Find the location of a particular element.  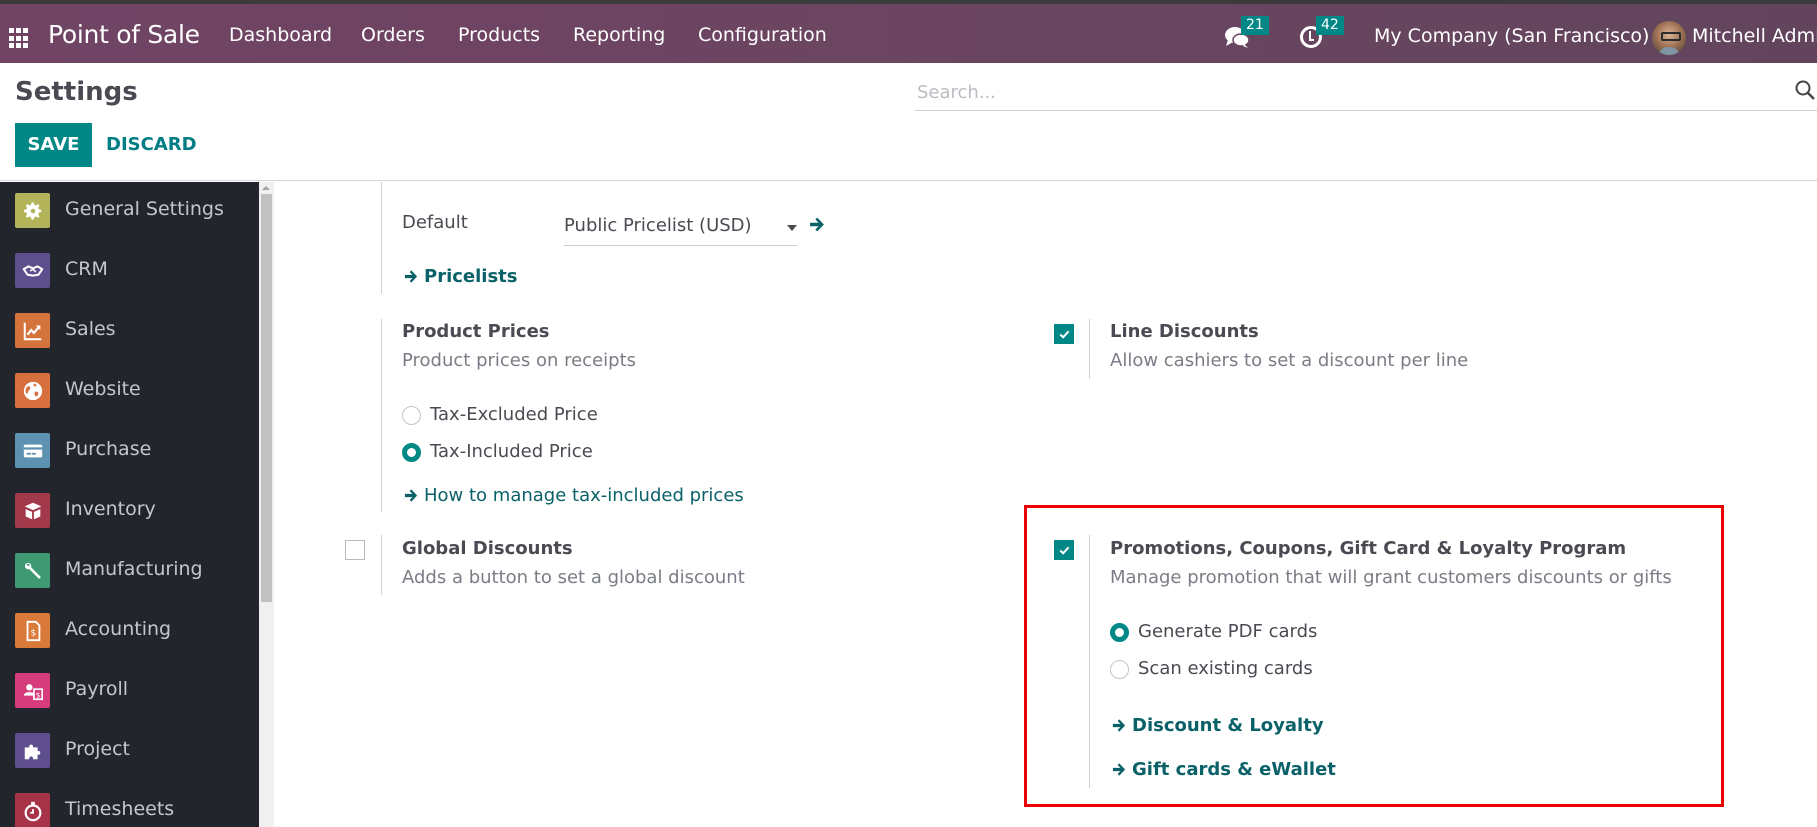

sidebar-item-label: CRM is located at coordinates (86, 269).